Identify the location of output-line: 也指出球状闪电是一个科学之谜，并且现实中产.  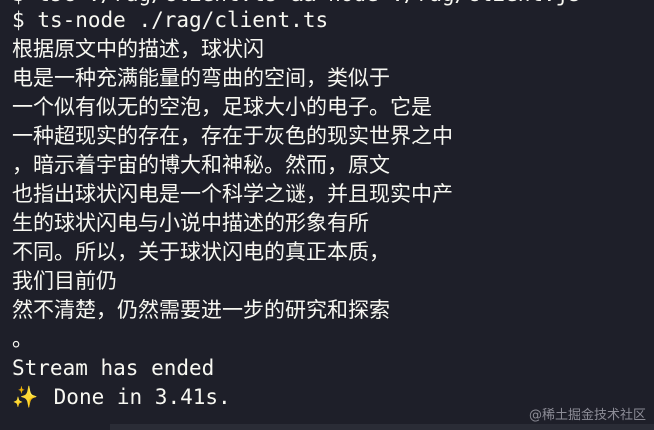
(232, 194).